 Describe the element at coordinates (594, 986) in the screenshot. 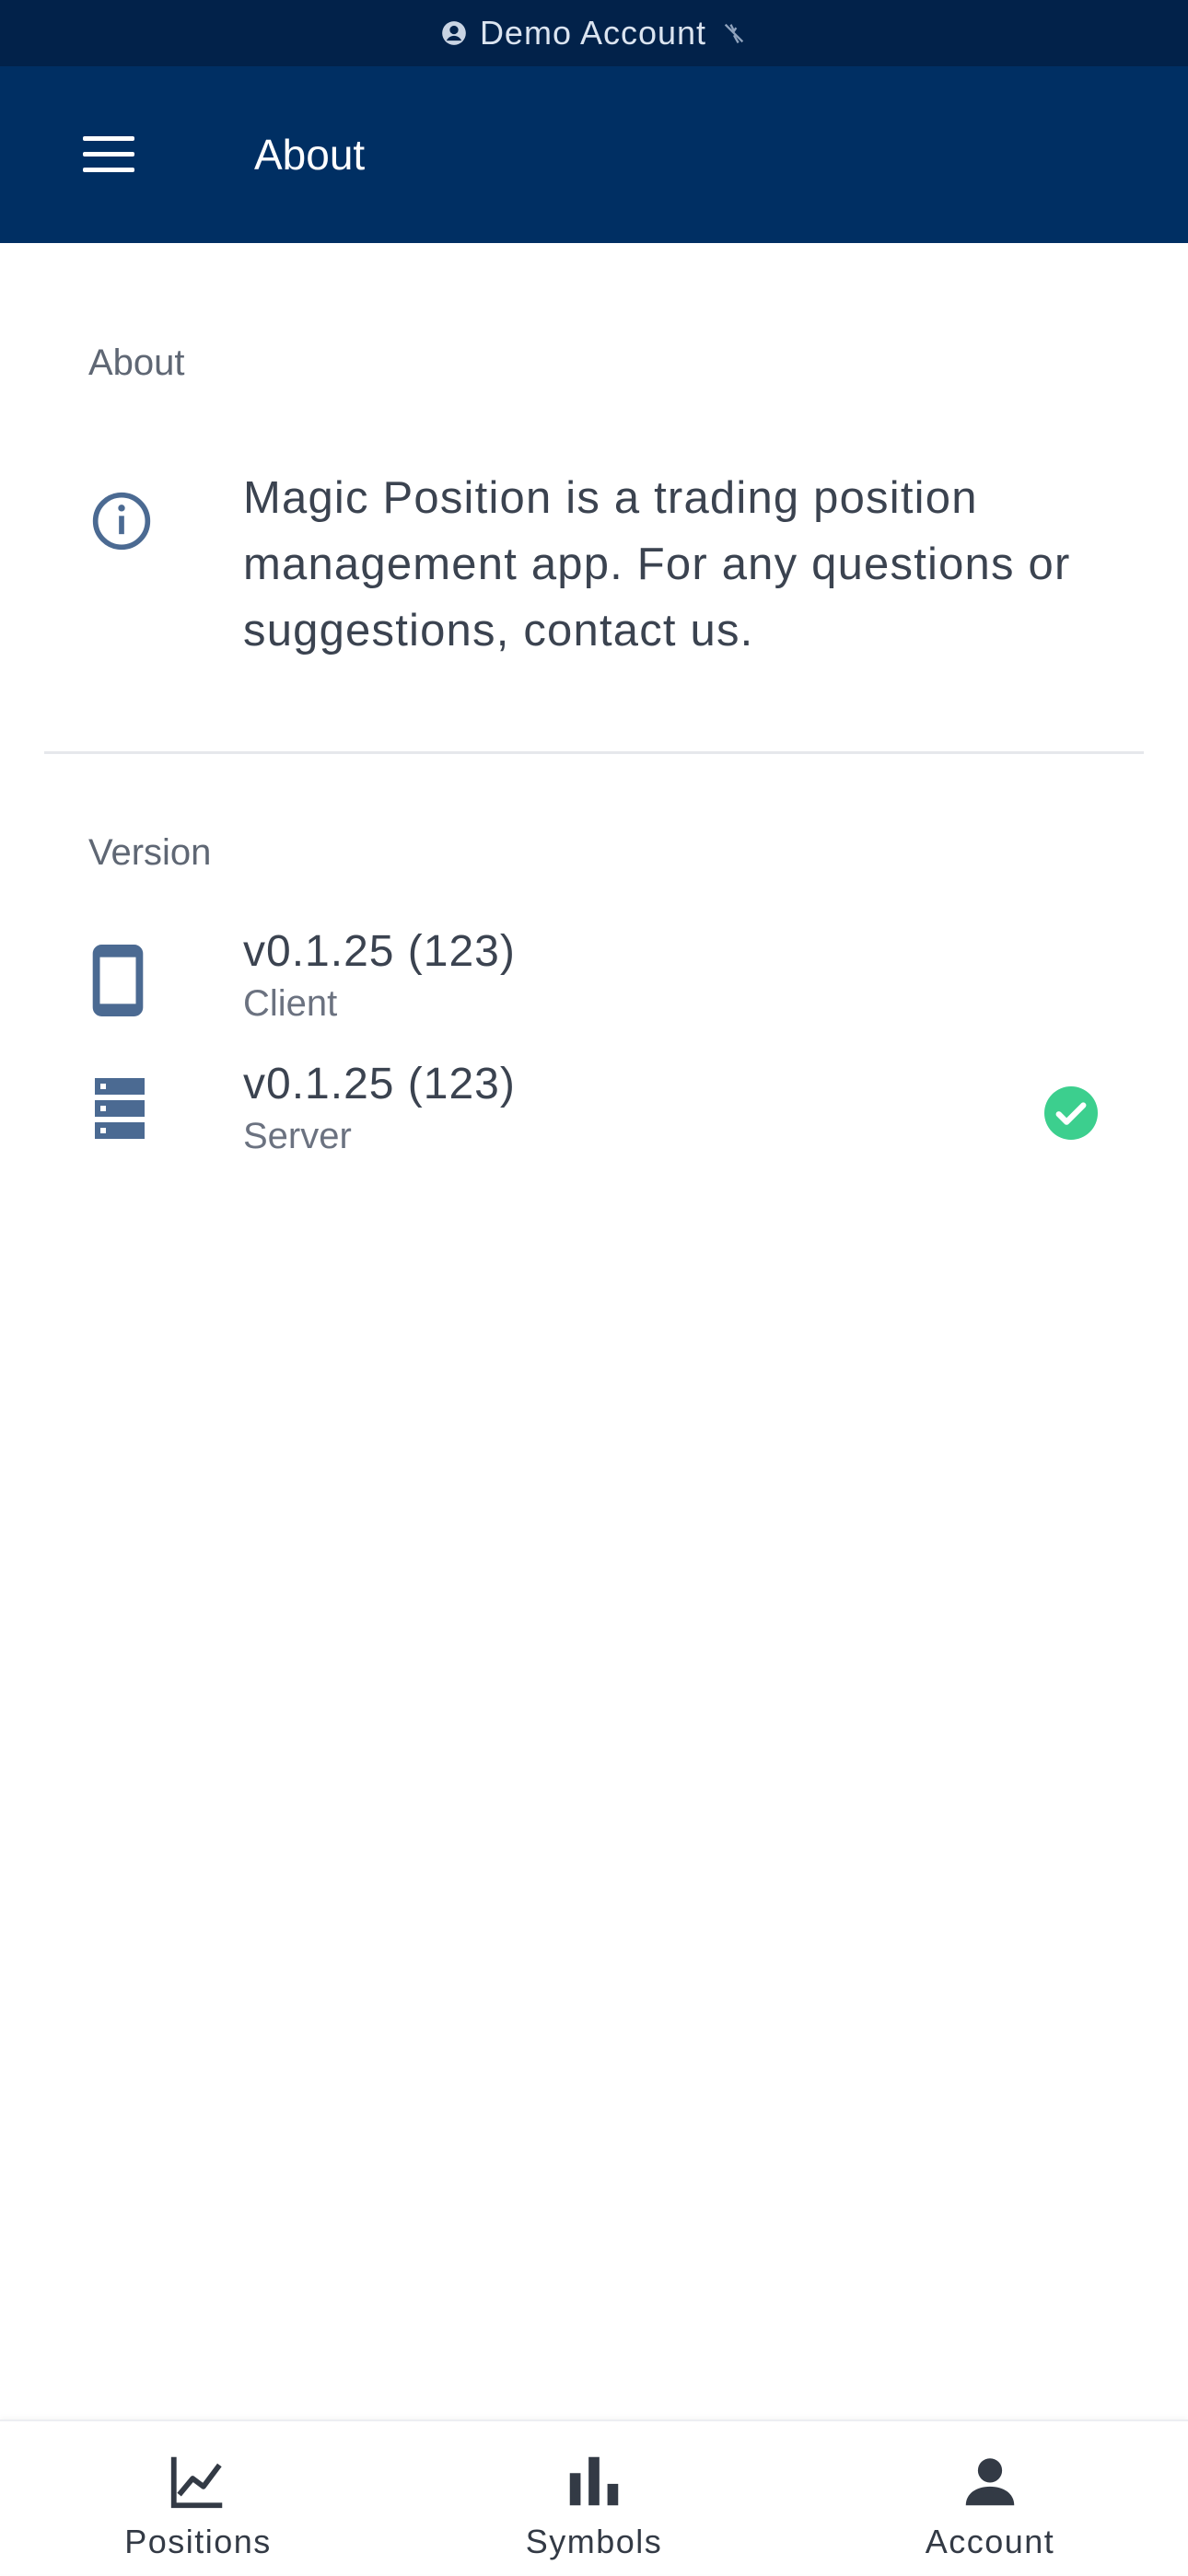

I see `client-version-row: v0.1.25 (123) Client` at that location.